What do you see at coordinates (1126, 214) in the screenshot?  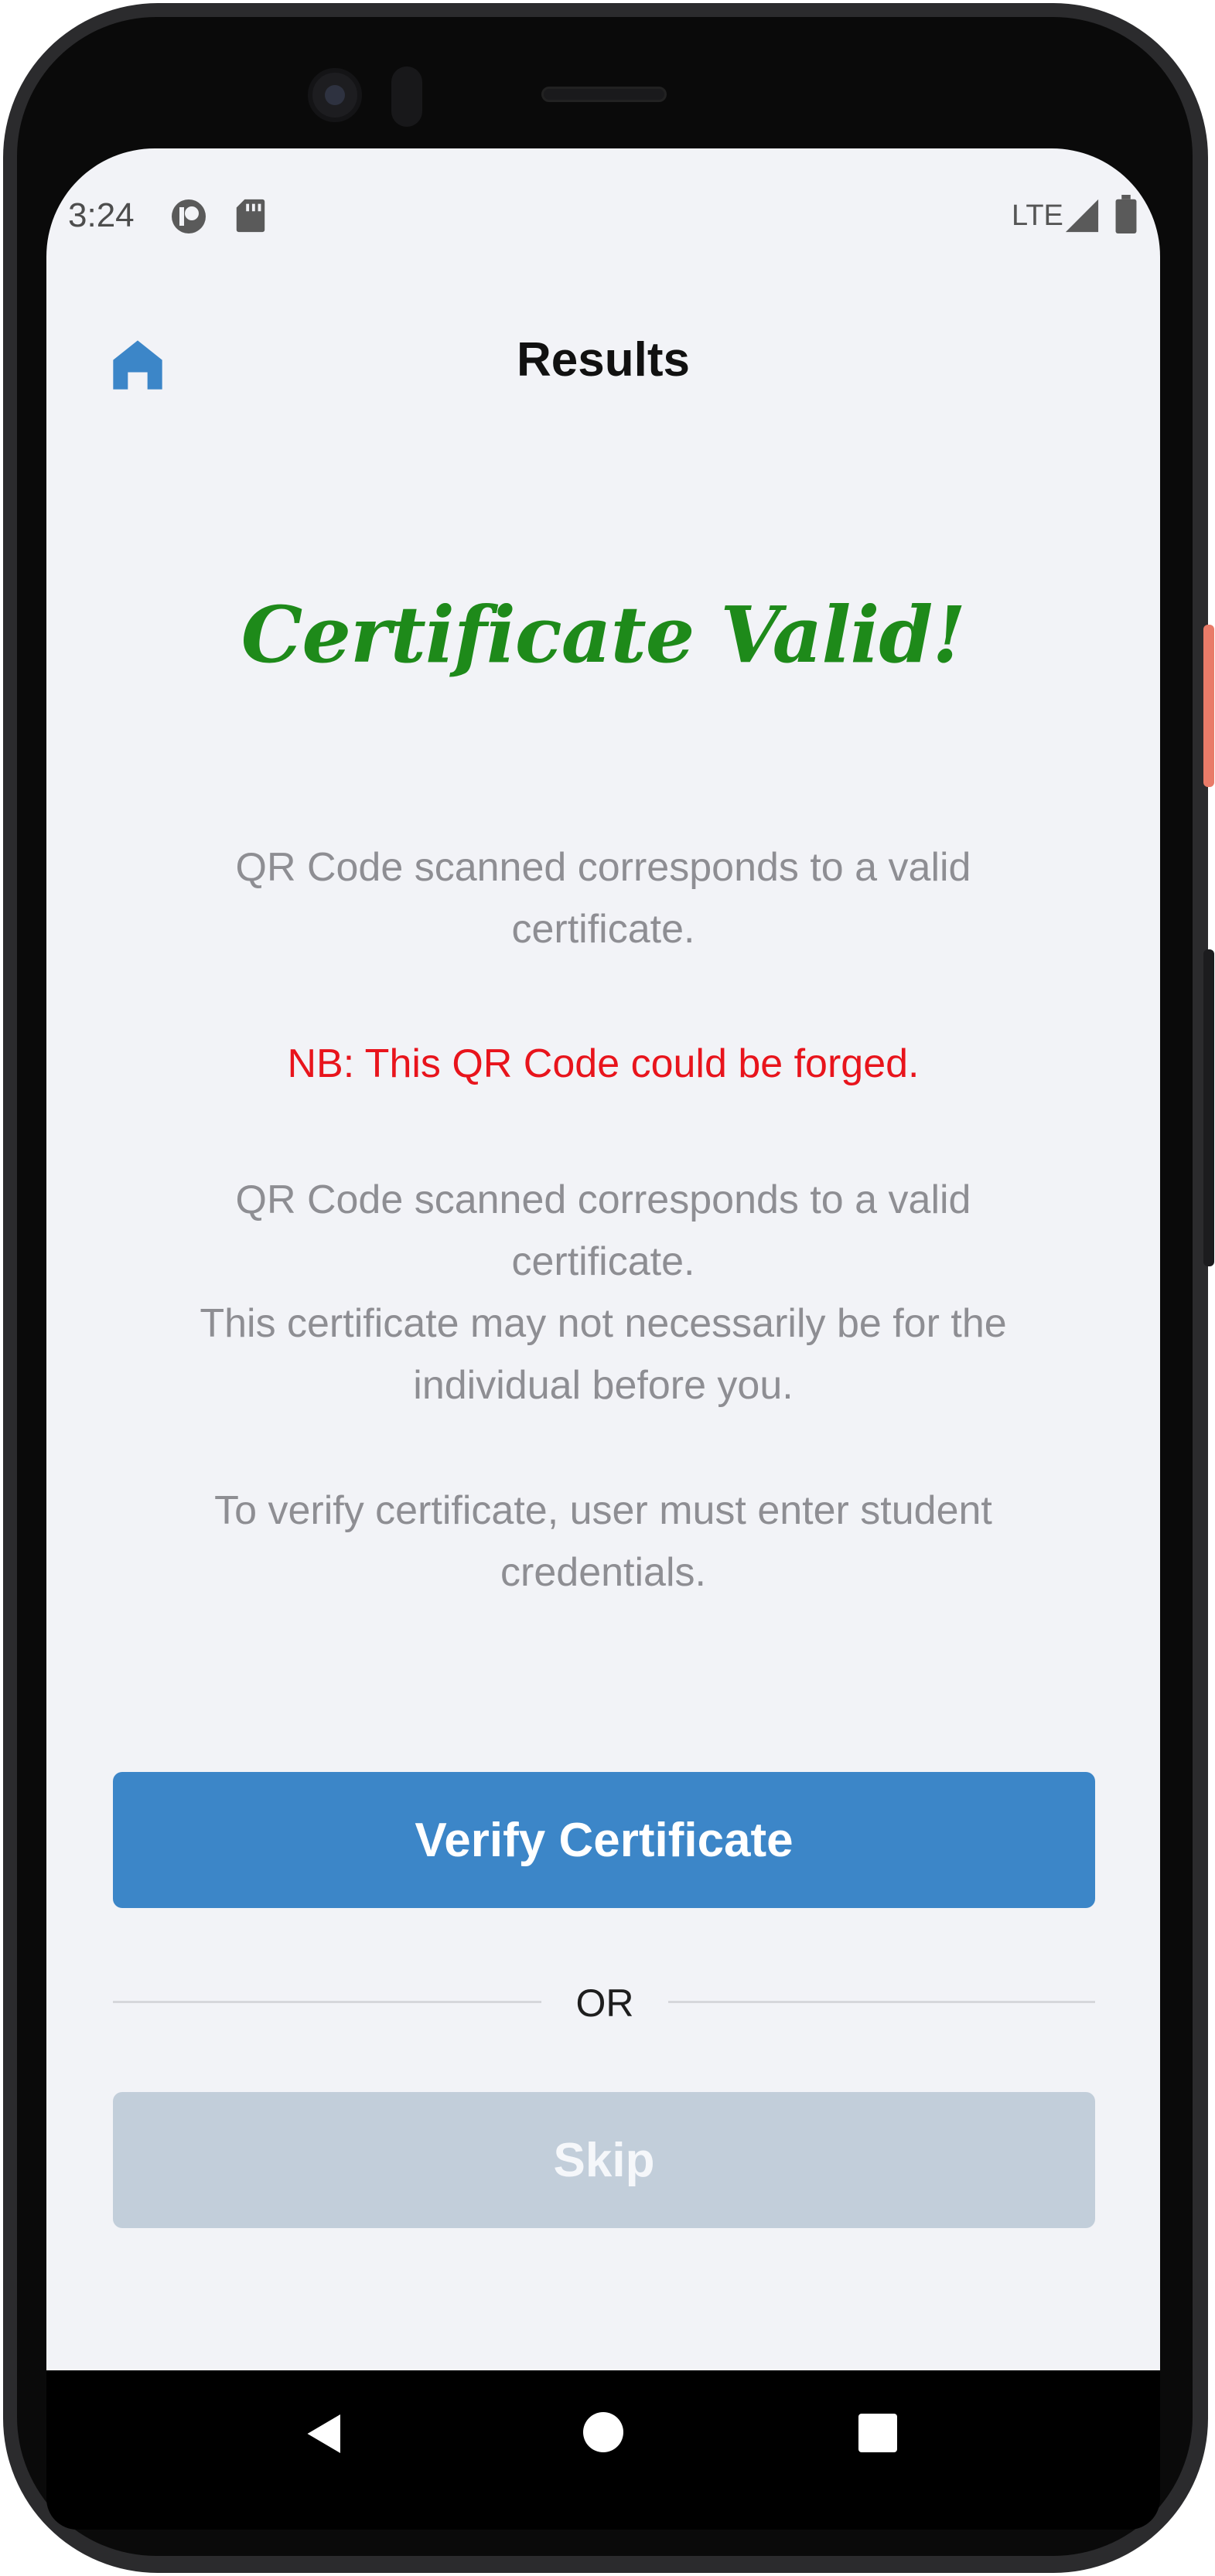 I see `battery-icon` at bounding box center [1126, 214].